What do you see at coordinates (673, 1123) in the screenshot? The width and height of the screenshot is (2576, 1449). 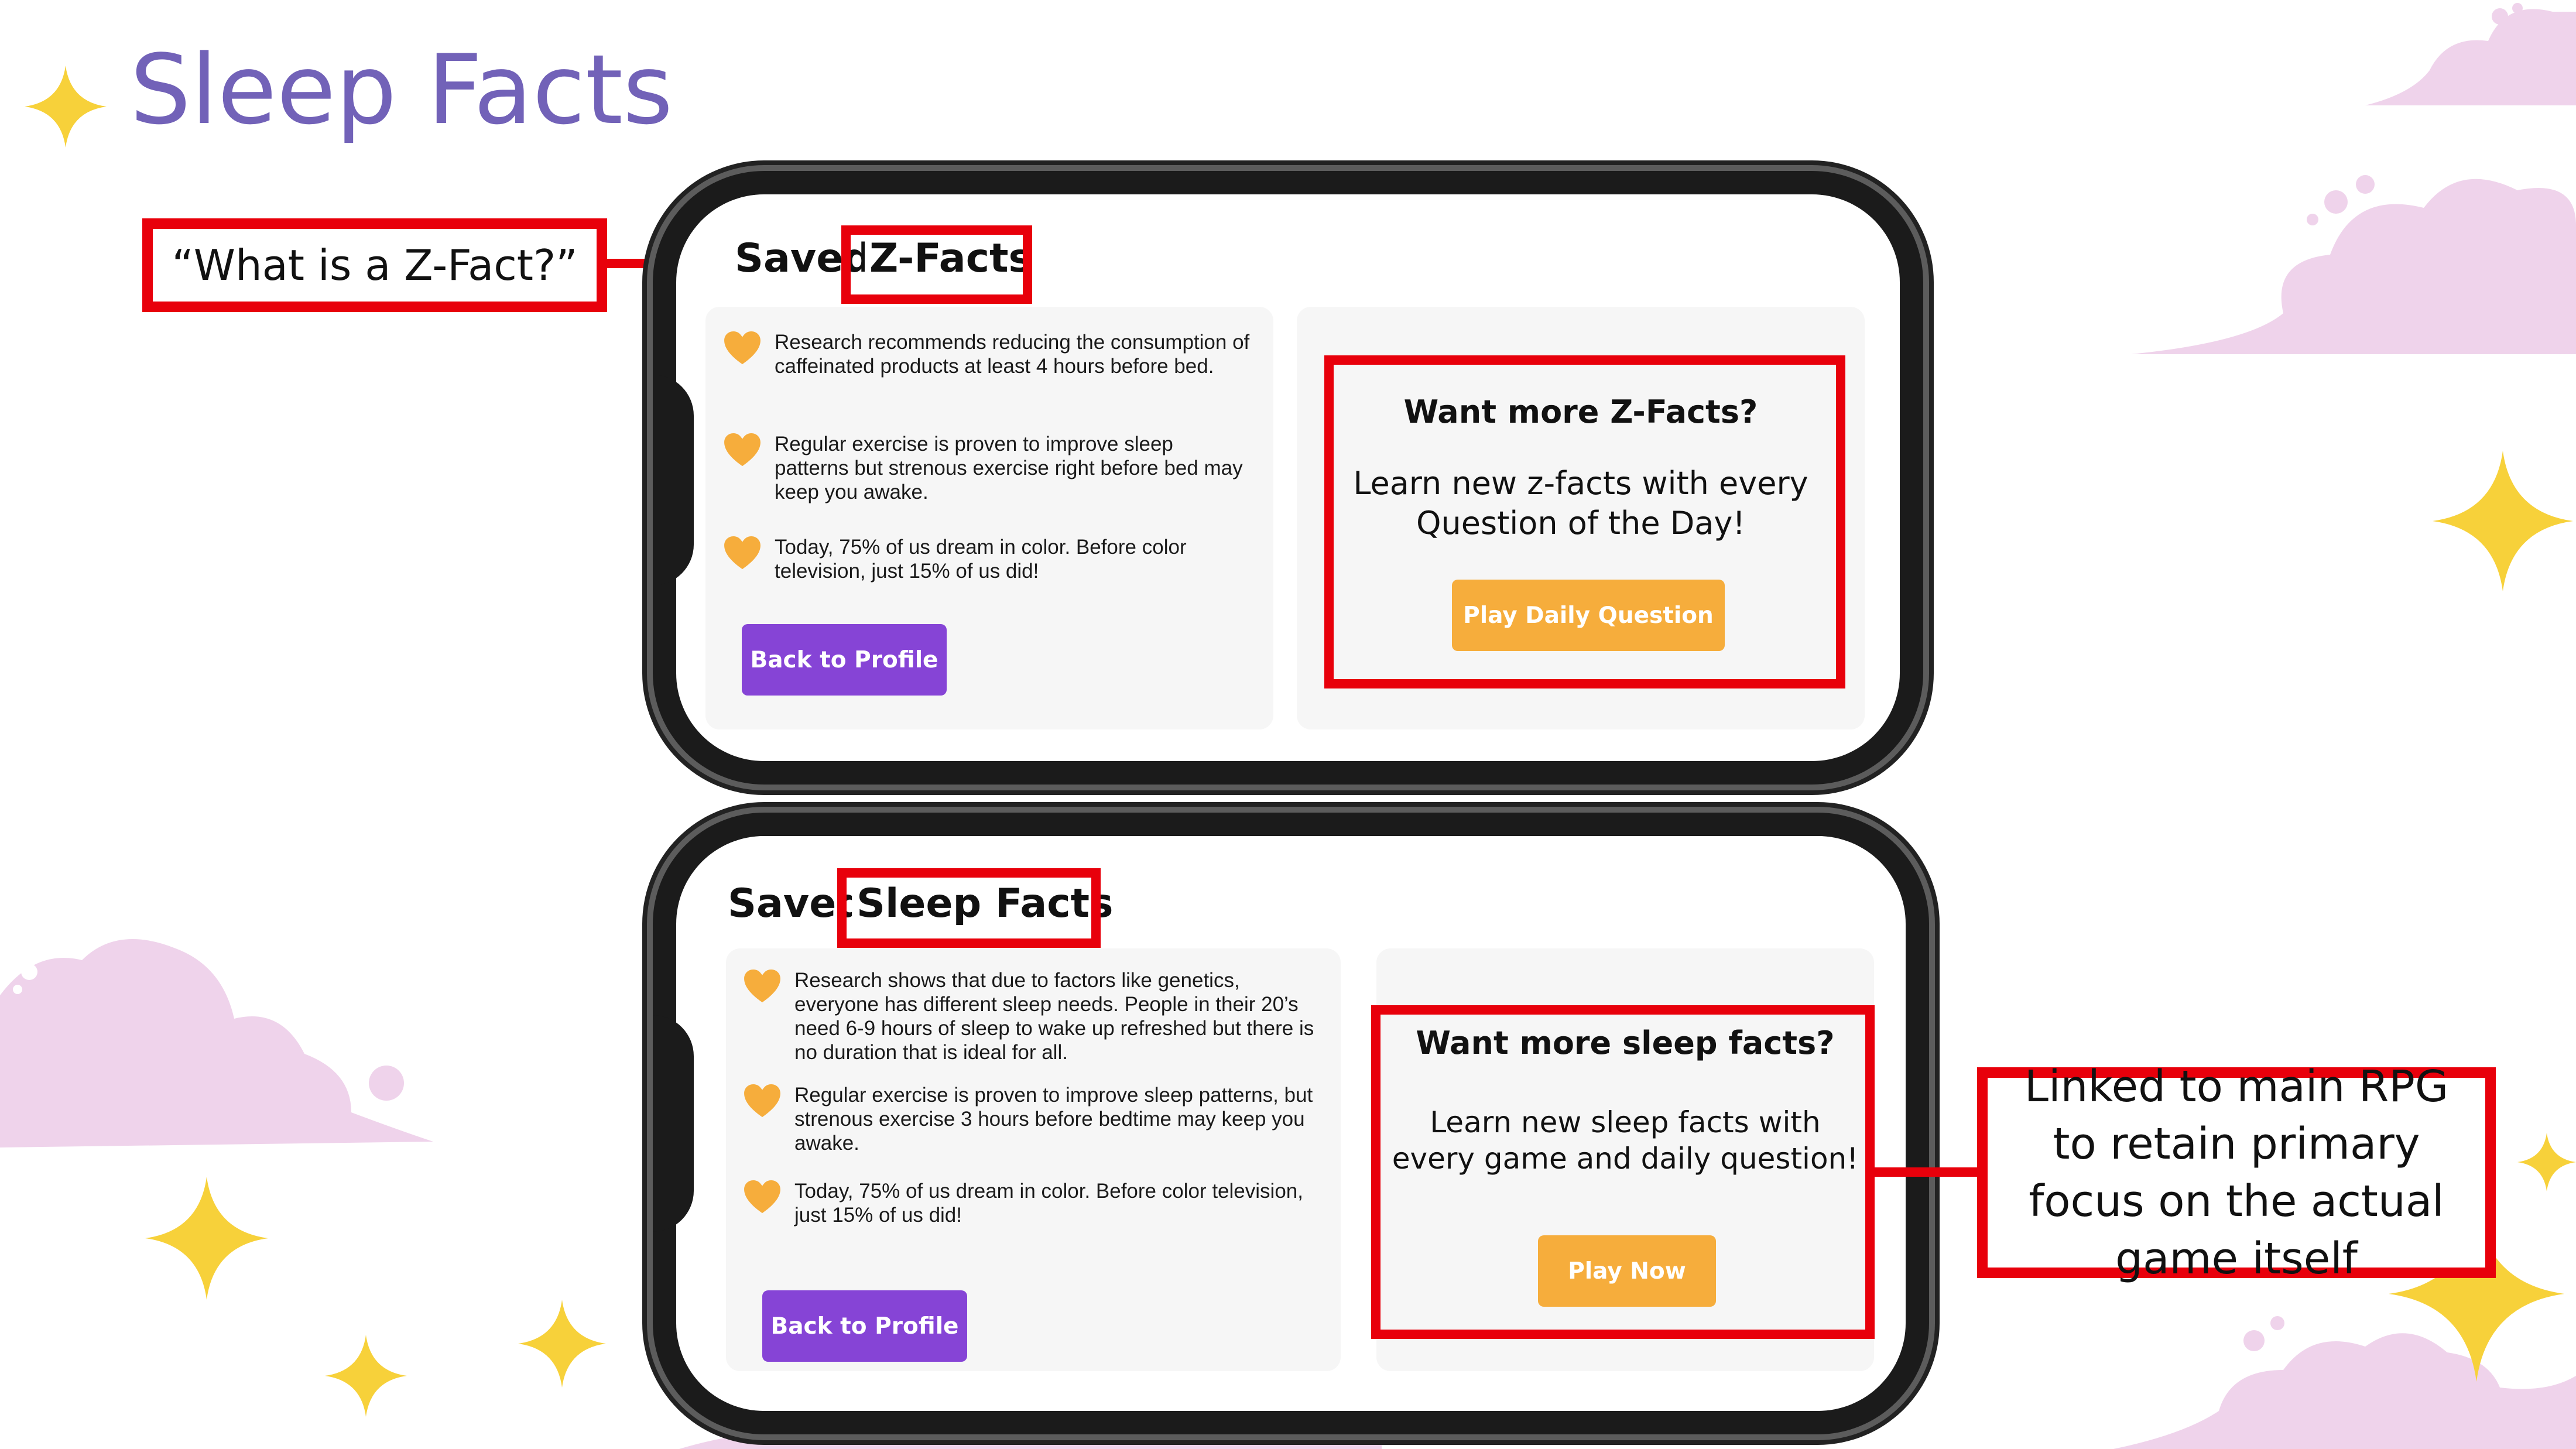 I see `phone-bottom-notch` at bounding box center [673, 1123].